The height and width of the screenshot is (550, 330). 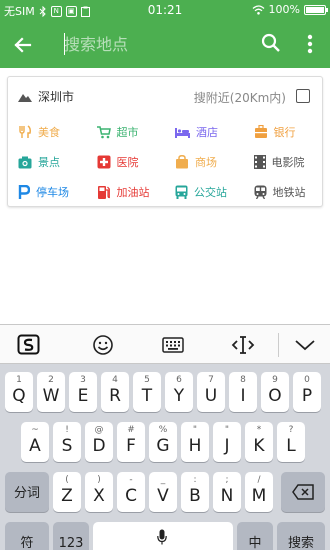 I want to click on shopping-cart-icon, so click(x=103, y=132).